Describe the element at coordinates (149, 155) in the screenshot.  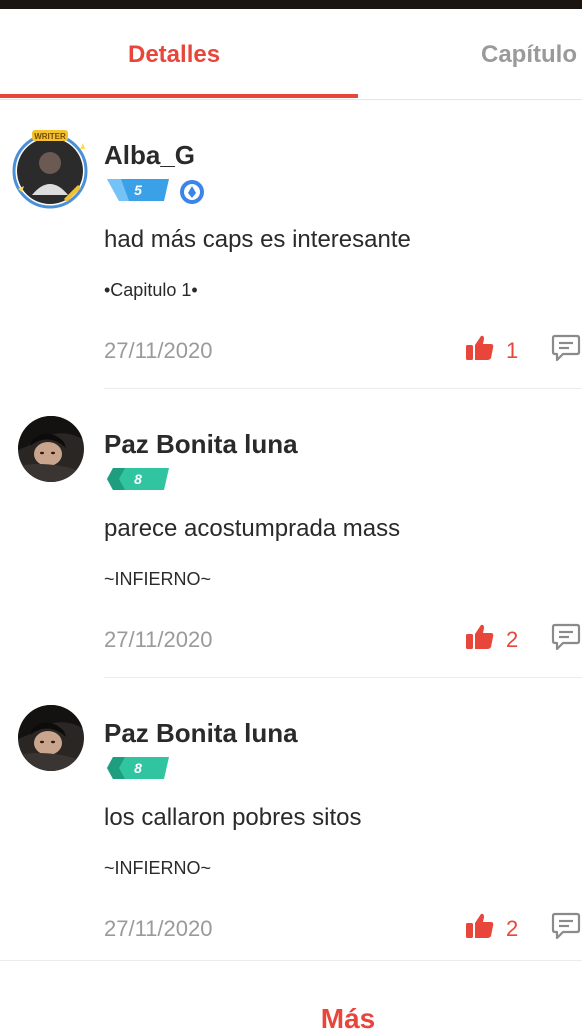
I see `comment-author: Alba_G` at that location.